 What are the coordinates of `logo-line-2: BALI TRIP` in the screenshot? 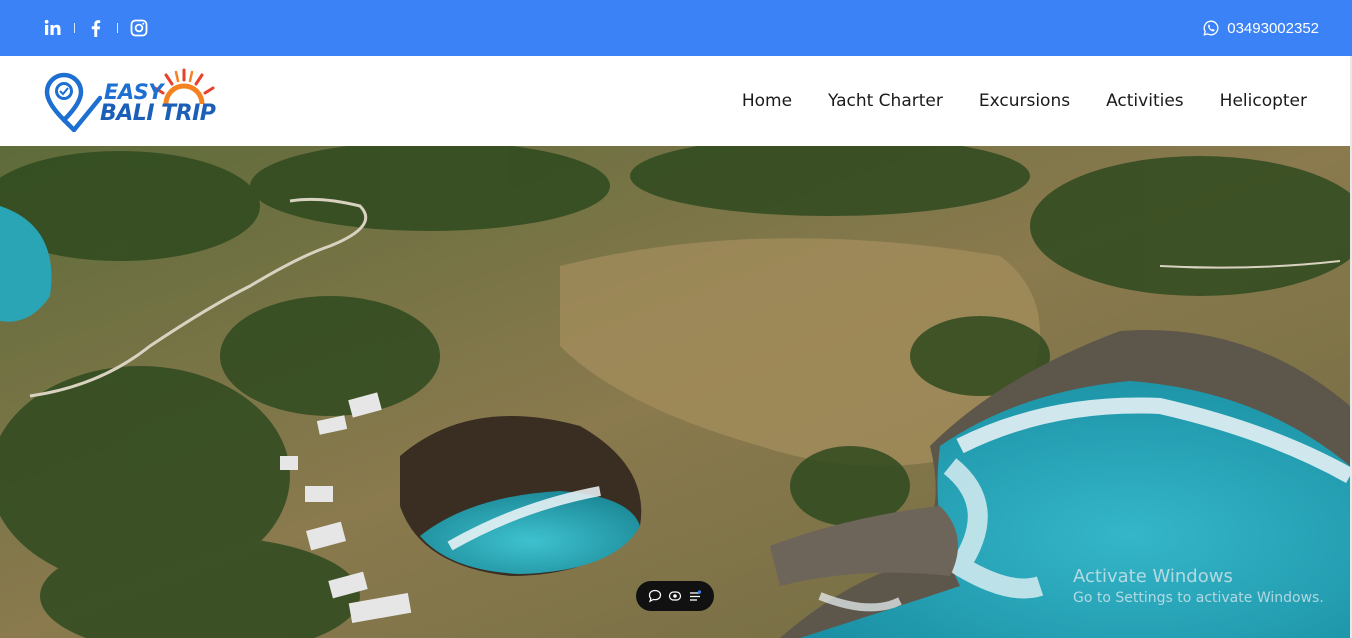 It's located at (158, 113).